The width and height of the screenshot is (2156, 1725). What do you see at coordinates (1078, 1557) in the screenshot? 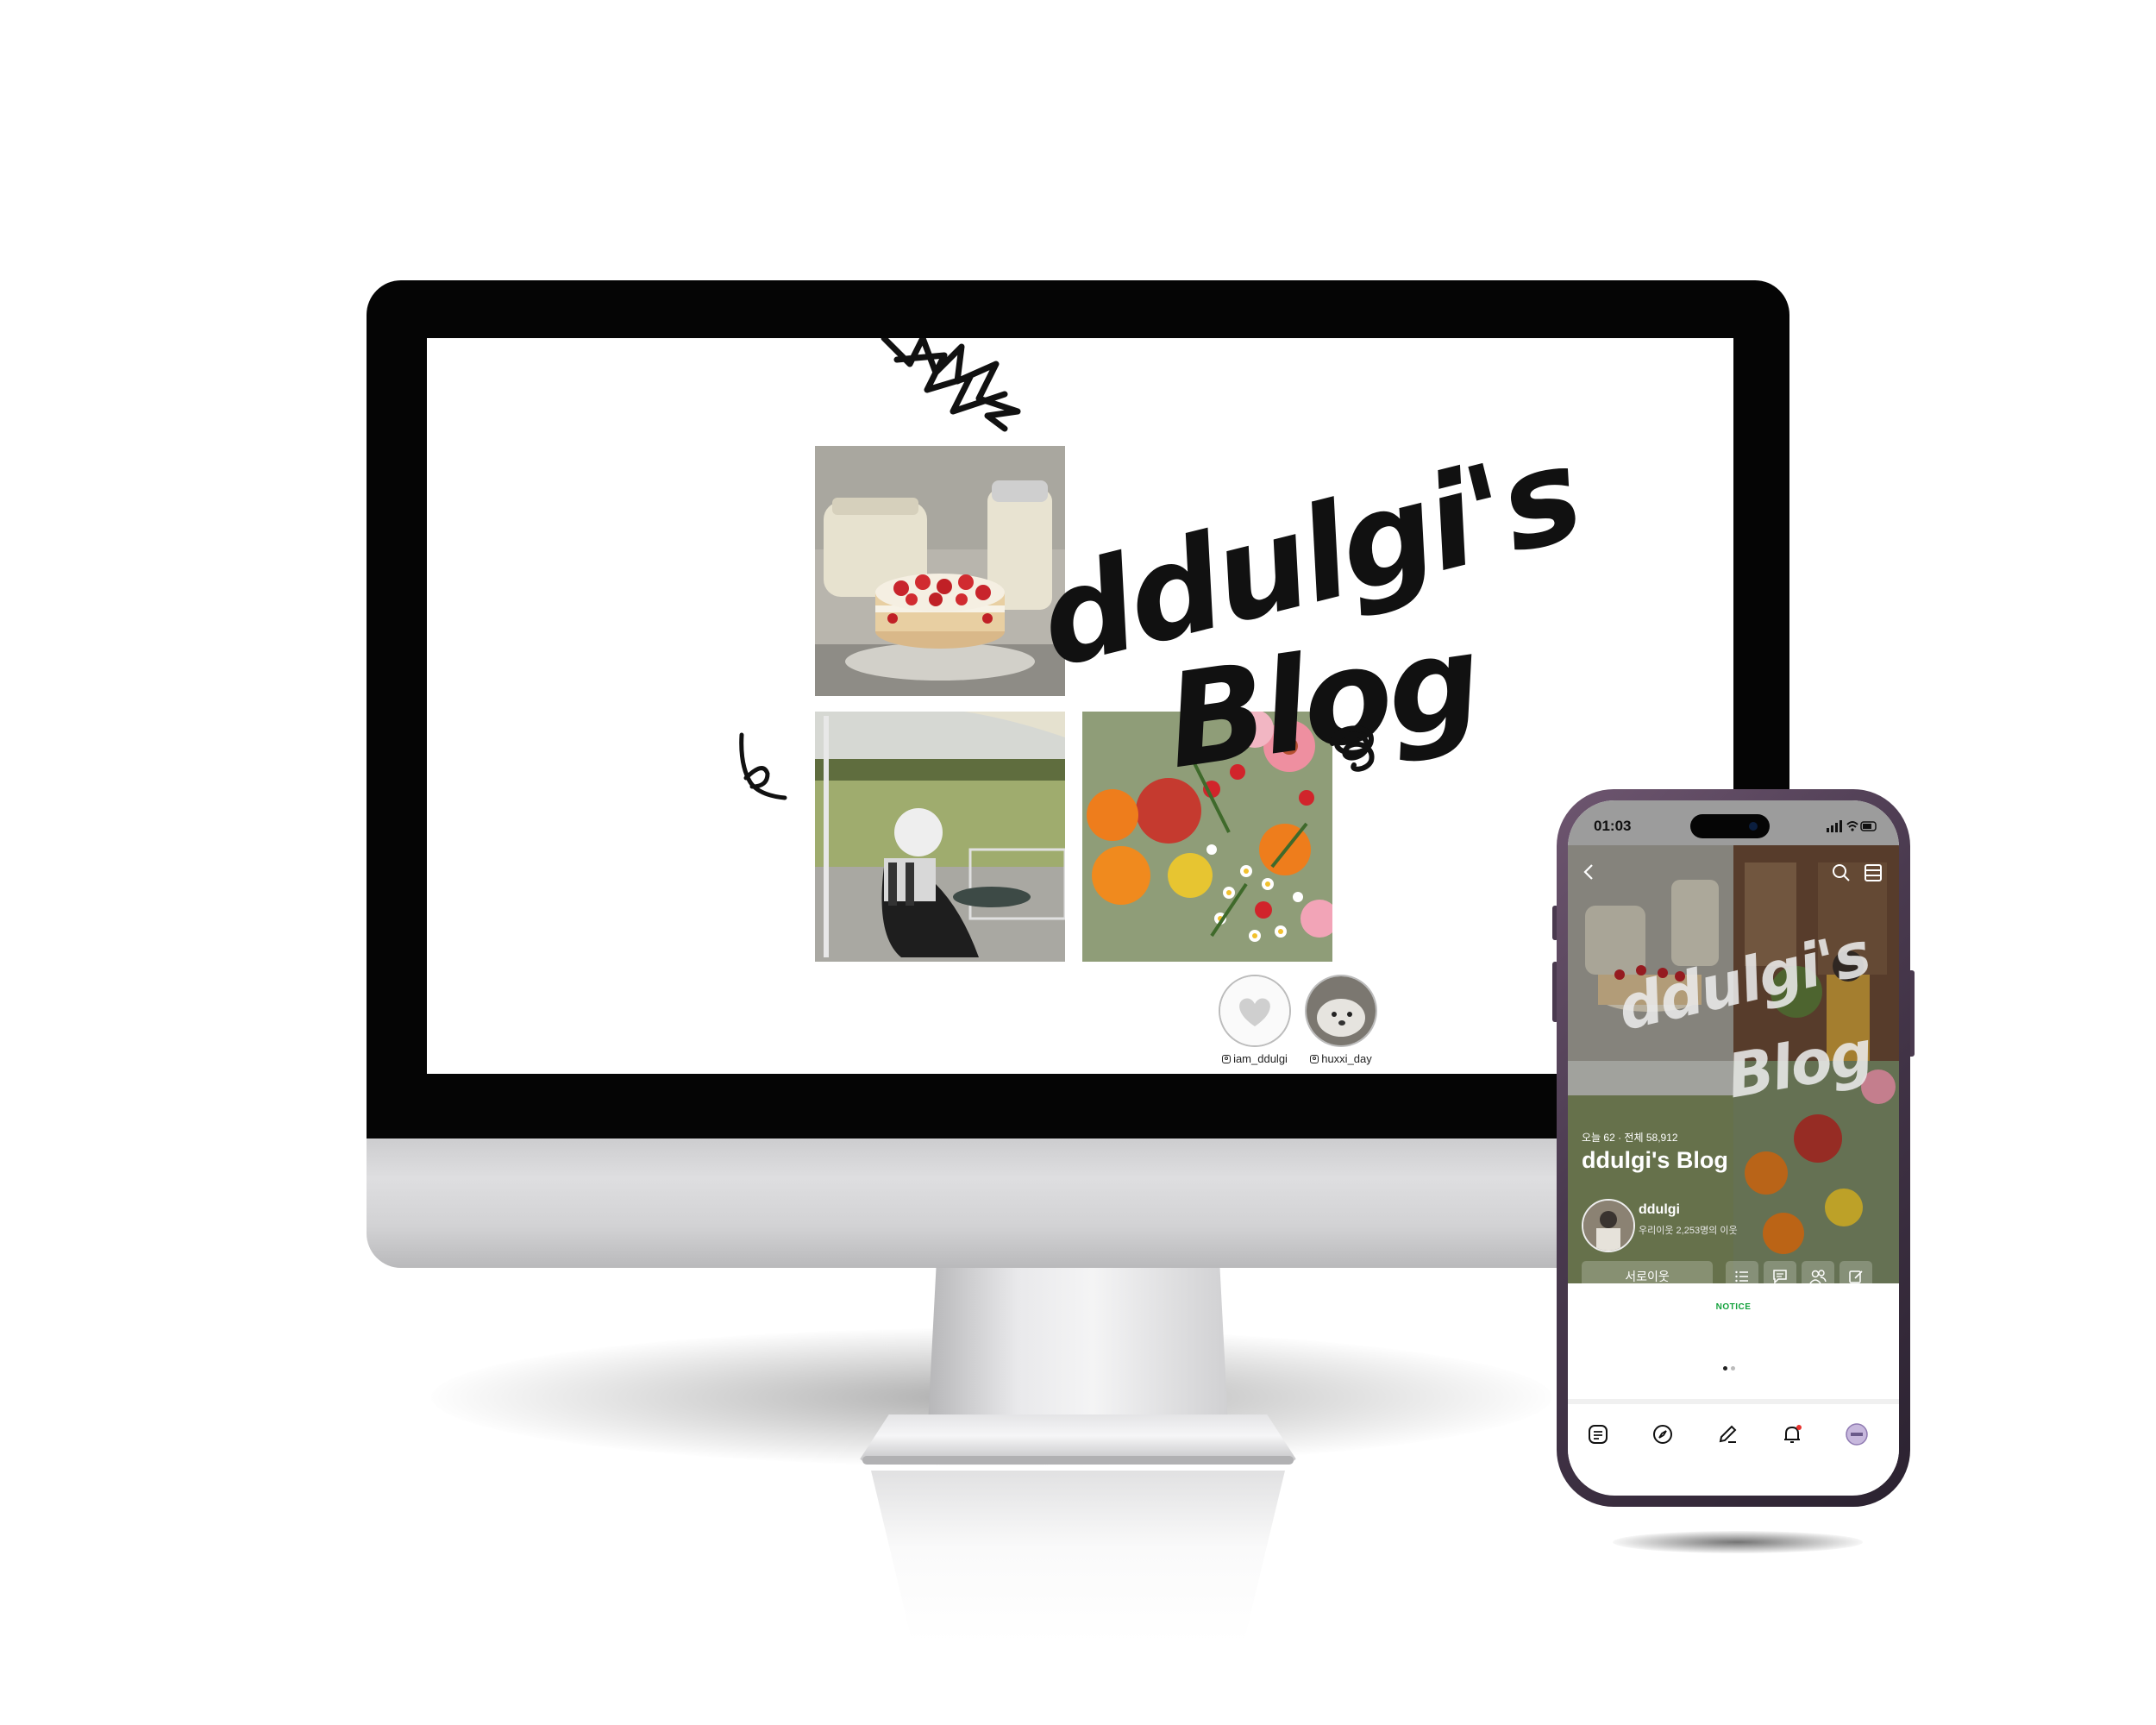
I see `imac-reflection` at bounding box center [1078, 1557].